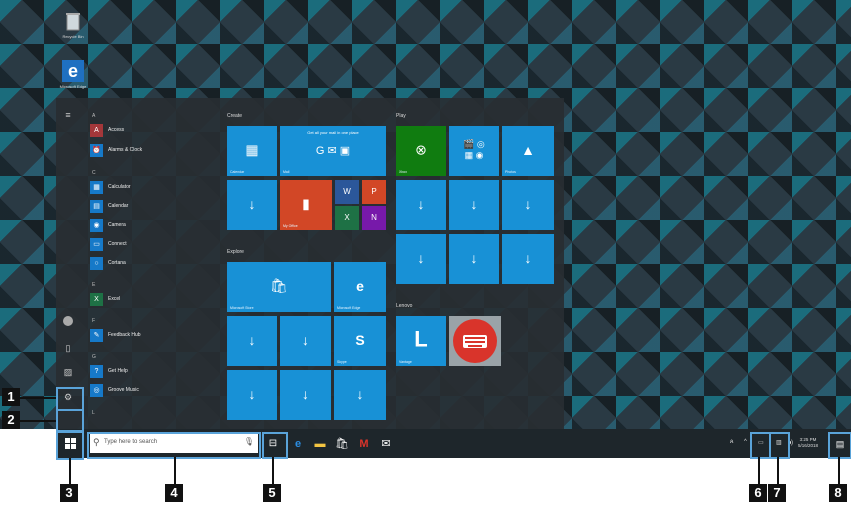  I want to click on tile-calendar: ▦ Calendar, so click(252, 151).